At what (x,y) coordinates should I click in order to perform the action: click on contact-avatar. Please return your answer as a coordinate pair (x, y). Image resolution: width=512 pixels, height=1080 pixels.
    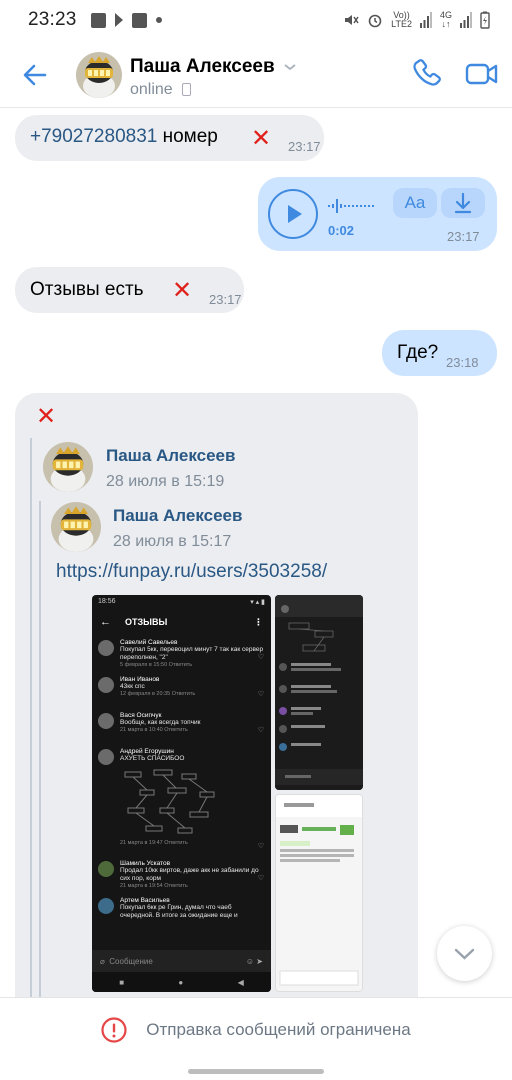
    Looking at the image, I should click on (99, 75).